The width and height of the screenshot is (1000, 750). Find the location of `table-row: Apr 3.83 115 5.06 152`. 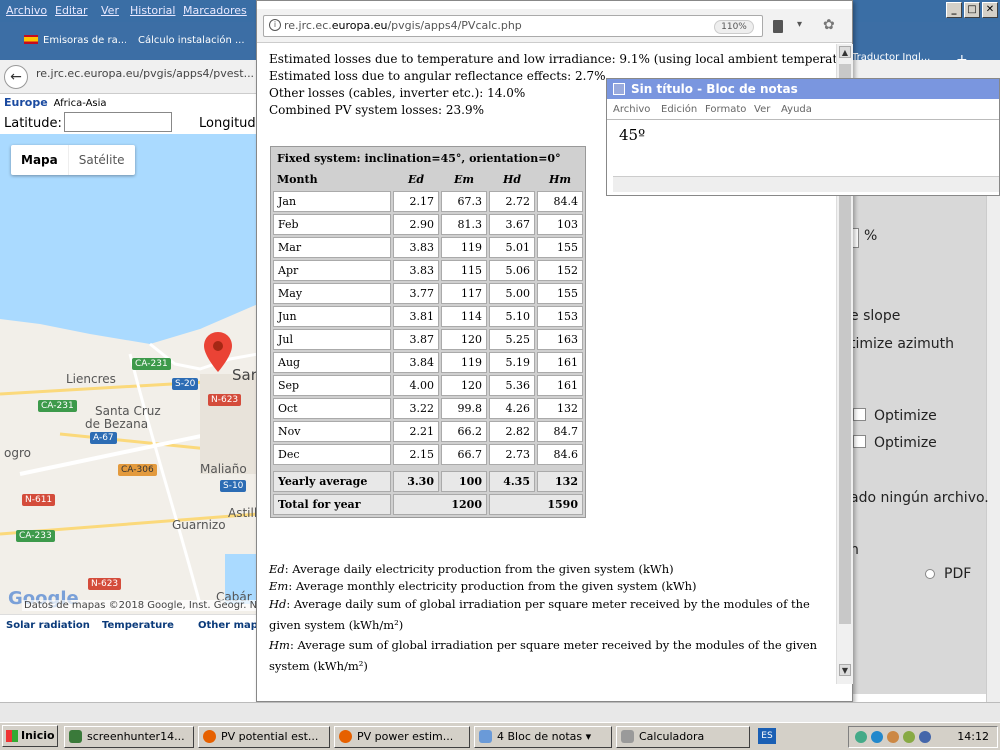

table-row: Apr 3.83 115 5.06 152 is located at coordinates (428, 270).